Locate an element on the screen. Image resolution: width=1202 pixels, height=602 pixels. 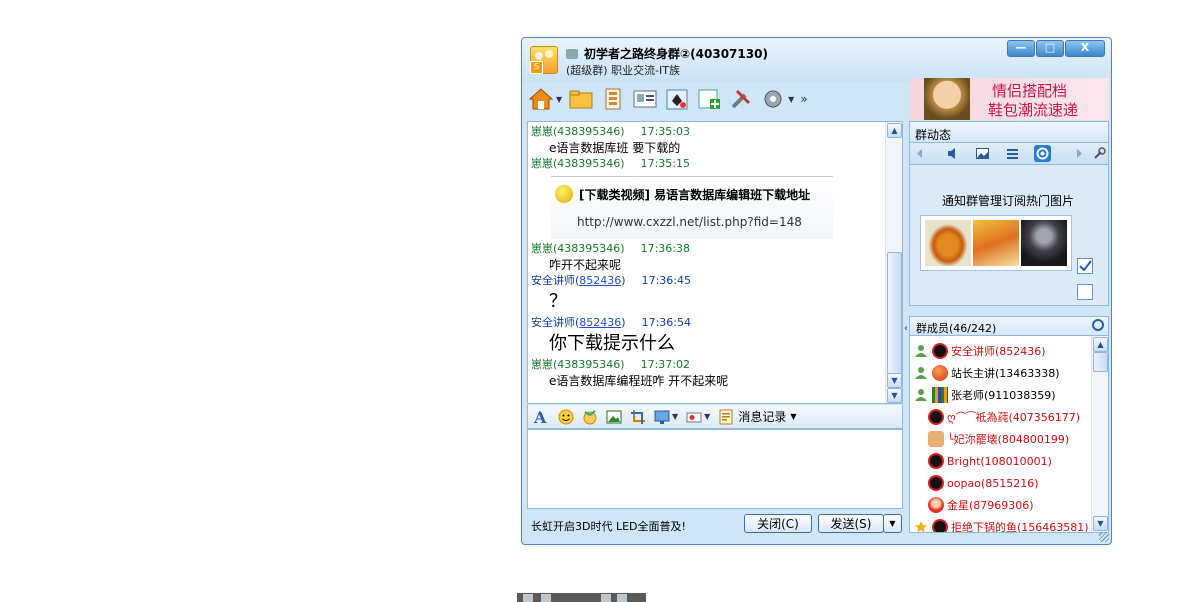
group-toolbar: ▼ ▼ » is located at coordinates (668, 99).